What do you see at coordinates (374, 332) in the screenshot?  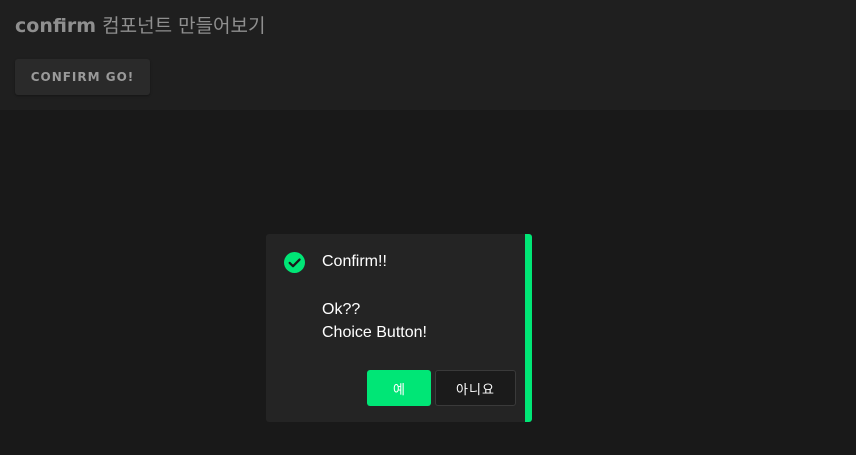 I see `dialog-message-line: Choice Button!` at bounding box center [374, 332].